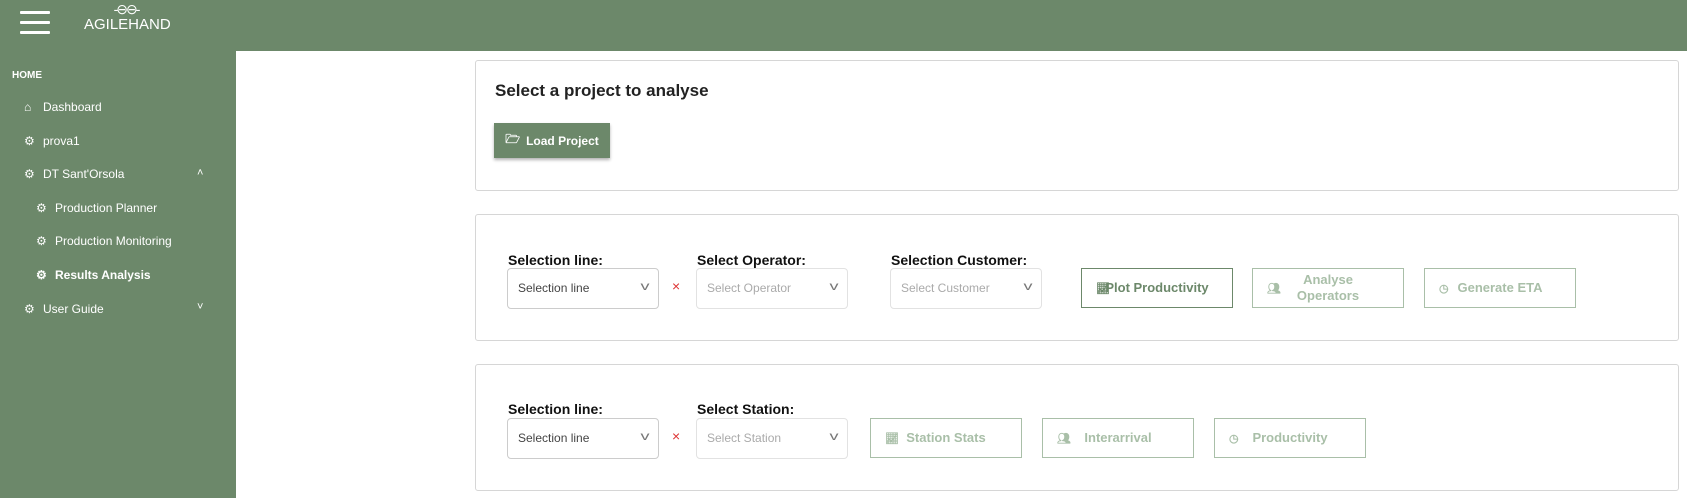  I want to click on sidebar-item-production-monitoring: ⚙ Production Monitoring, so click(104, 241).